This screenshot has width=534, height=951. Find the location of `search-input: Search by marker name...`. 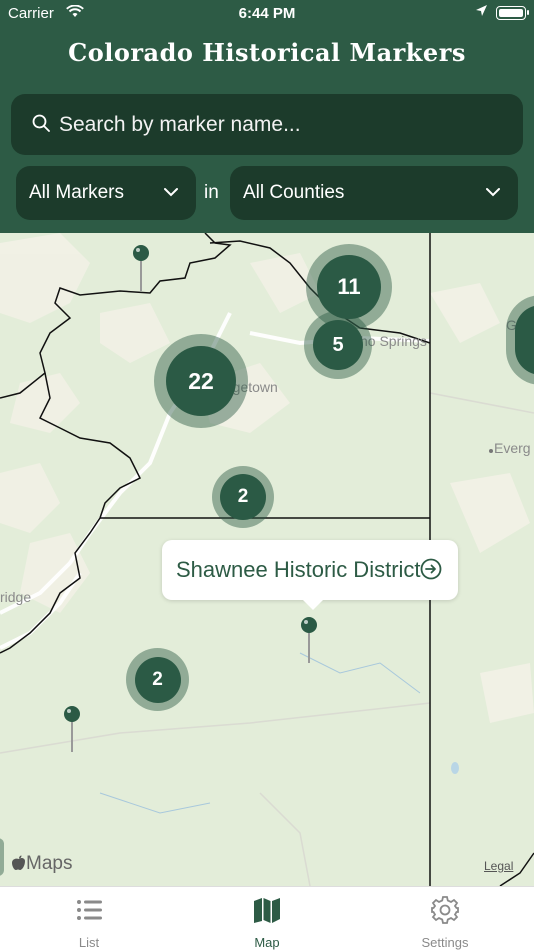

search-input: Search by marker name... is located at coordinates (267, 124).